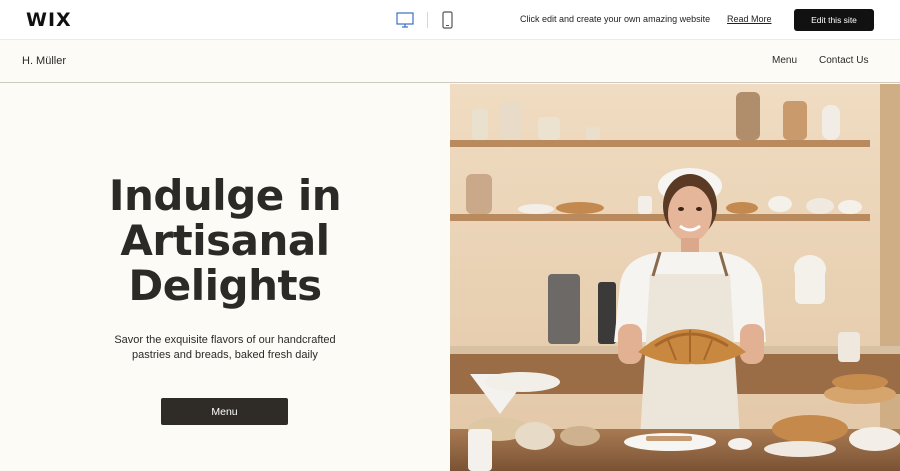 The width and height of the screenshot is (900, 471). Describe the element at coordinates (834, 20) in the screenshot. I see `edit-site-button: Edit this site` at that location.